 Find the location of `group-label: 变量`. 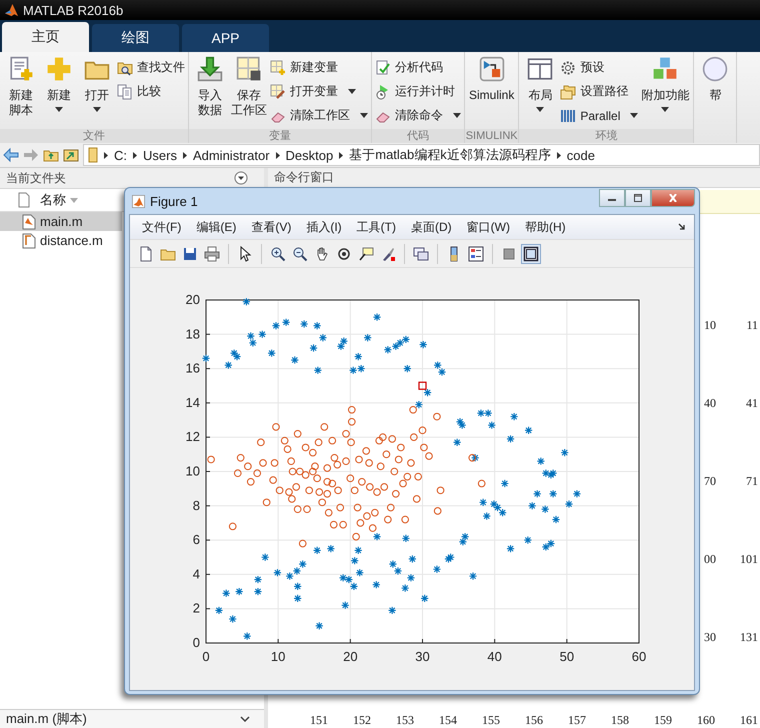

group-label: 变量 is located at coordinates (280, 136).